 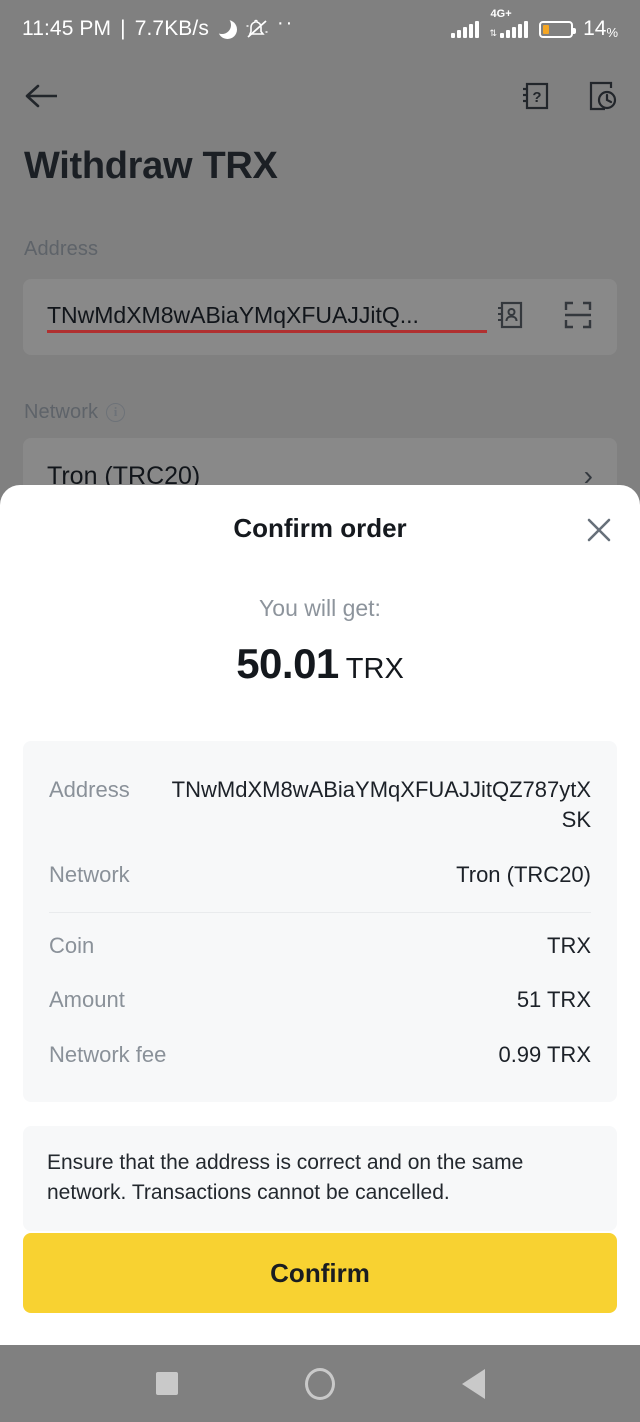 What do you see at coordinates (320, 946) in the screenshot?
I see `table-row: Coin TRX` at bounding box center [320, 946].